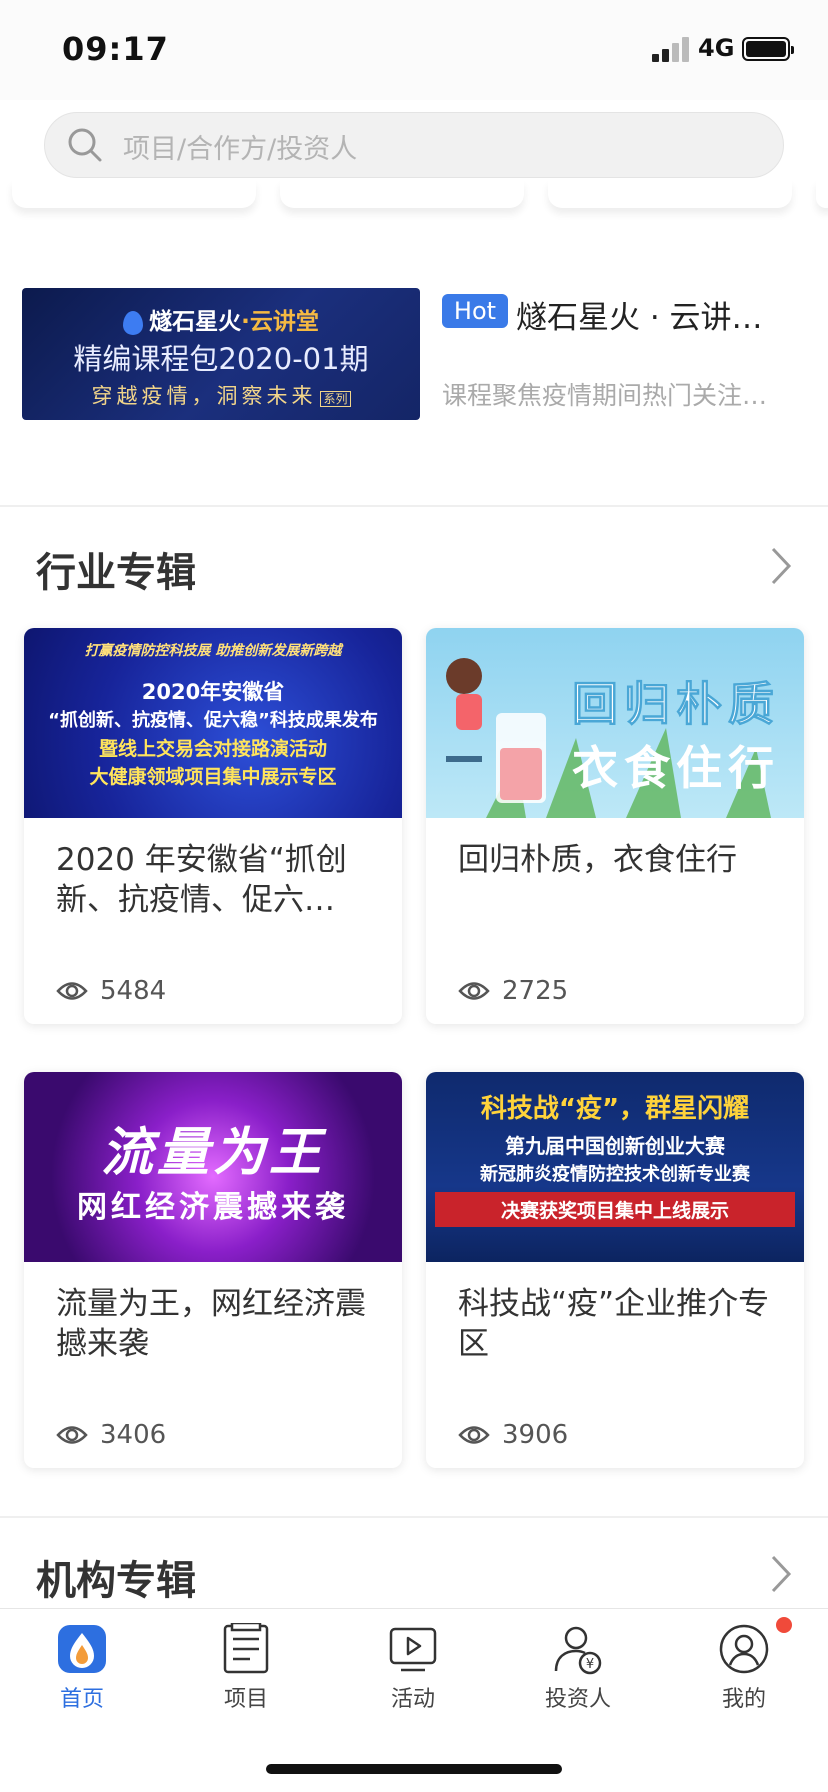  I want to click on album-title: 流量为王，网红经济震撼来袭, so click(211, 1324).